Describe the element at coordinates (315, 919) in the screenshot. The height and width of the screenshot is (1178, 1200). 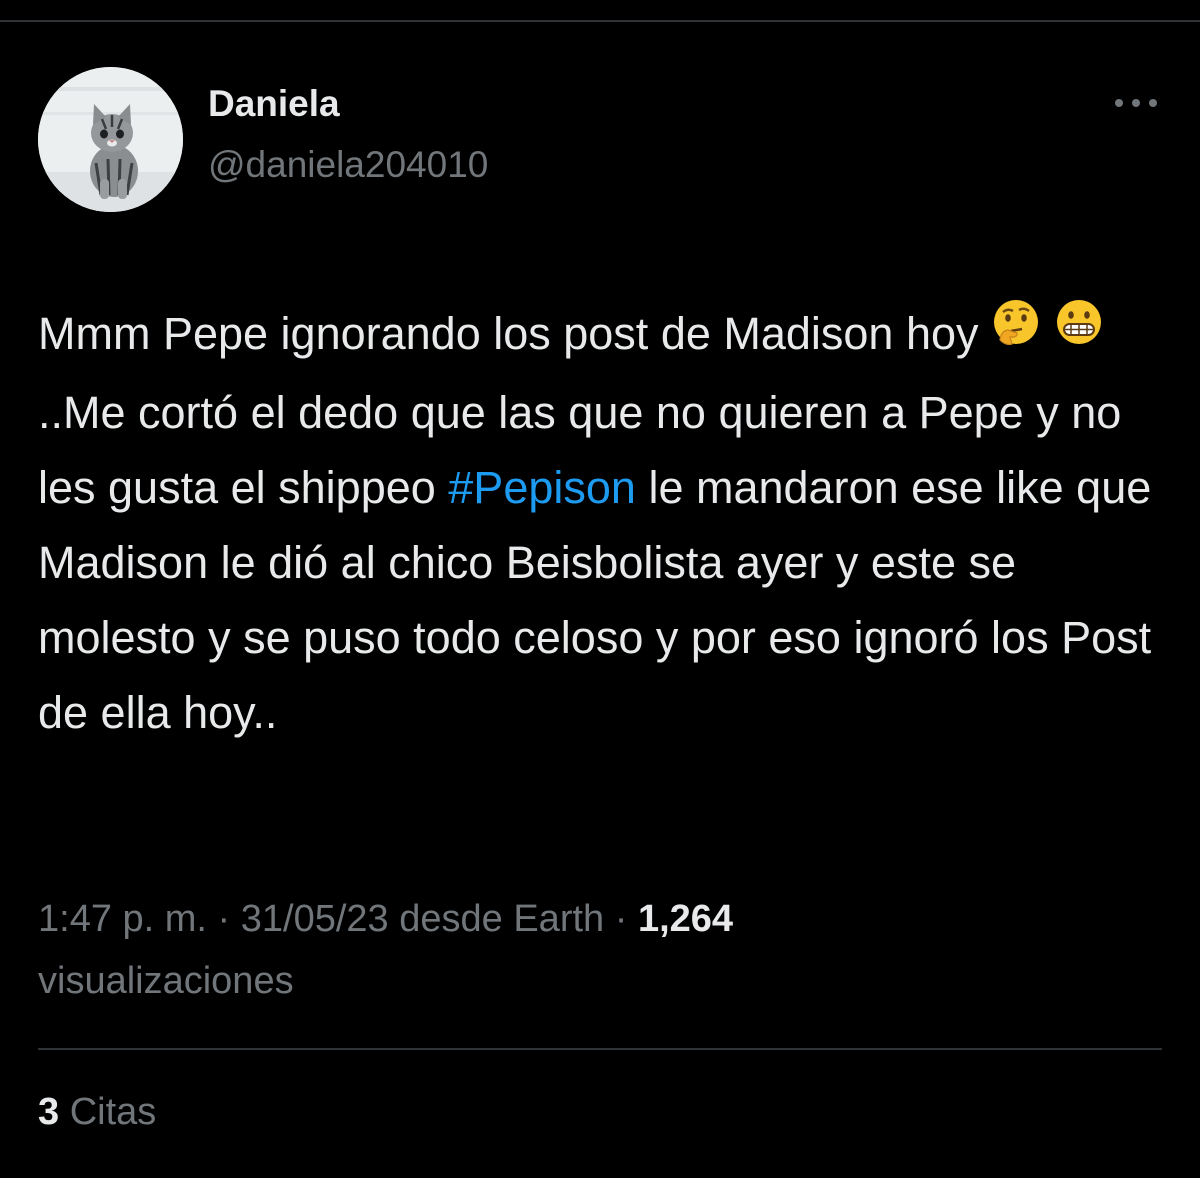
I see `tweet-date: 31/05/23` at that location.